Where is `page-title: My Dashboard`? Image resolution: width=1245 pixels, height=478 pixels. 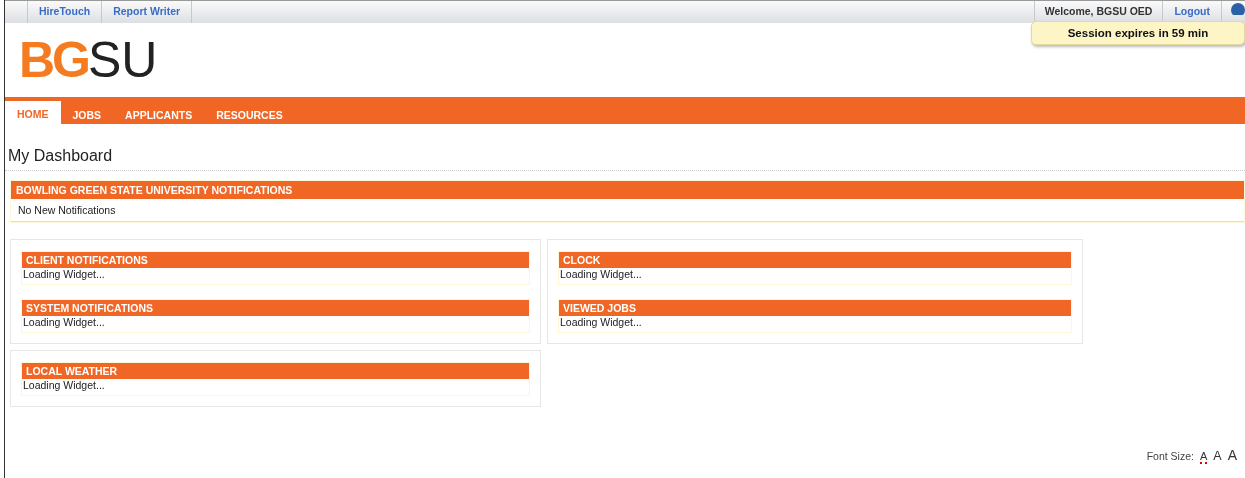 page-title: My Dashboard is located at coordinates (625, 147).